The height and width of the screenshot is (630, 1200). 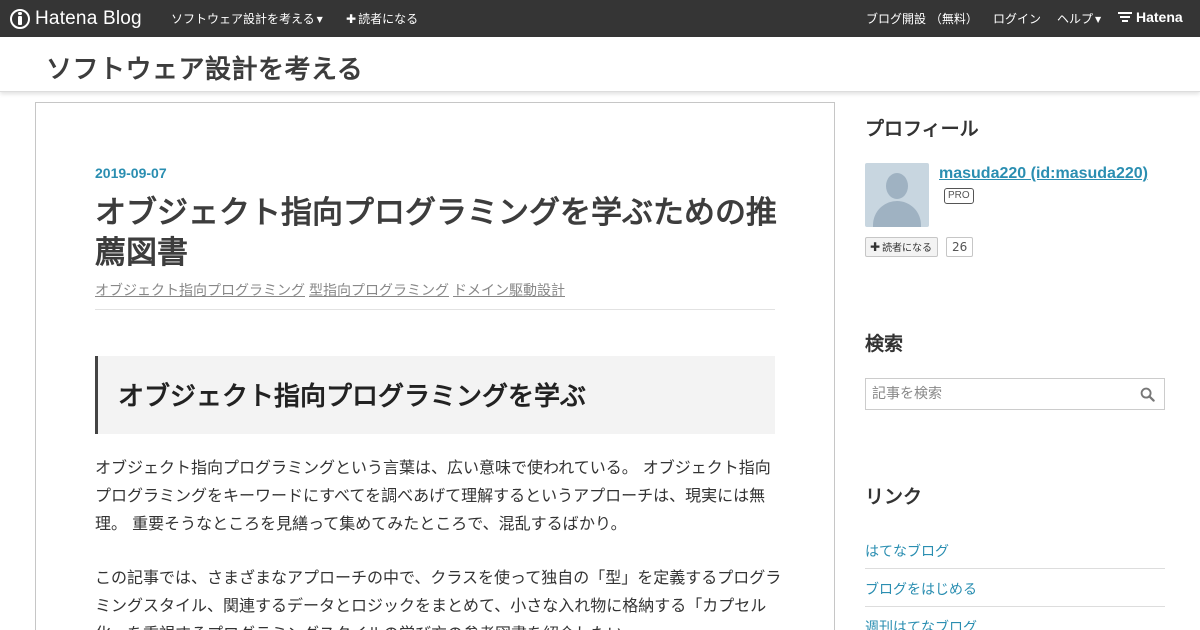 I want to click on sidebar-link: ブログをはじめる, so click(x=1015, y=589).